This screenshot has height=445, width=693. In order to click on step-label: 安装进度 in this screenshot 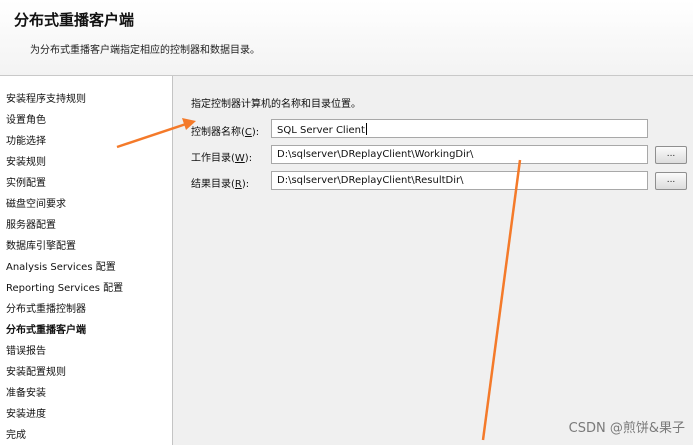, I will do `click(26, 414)`.